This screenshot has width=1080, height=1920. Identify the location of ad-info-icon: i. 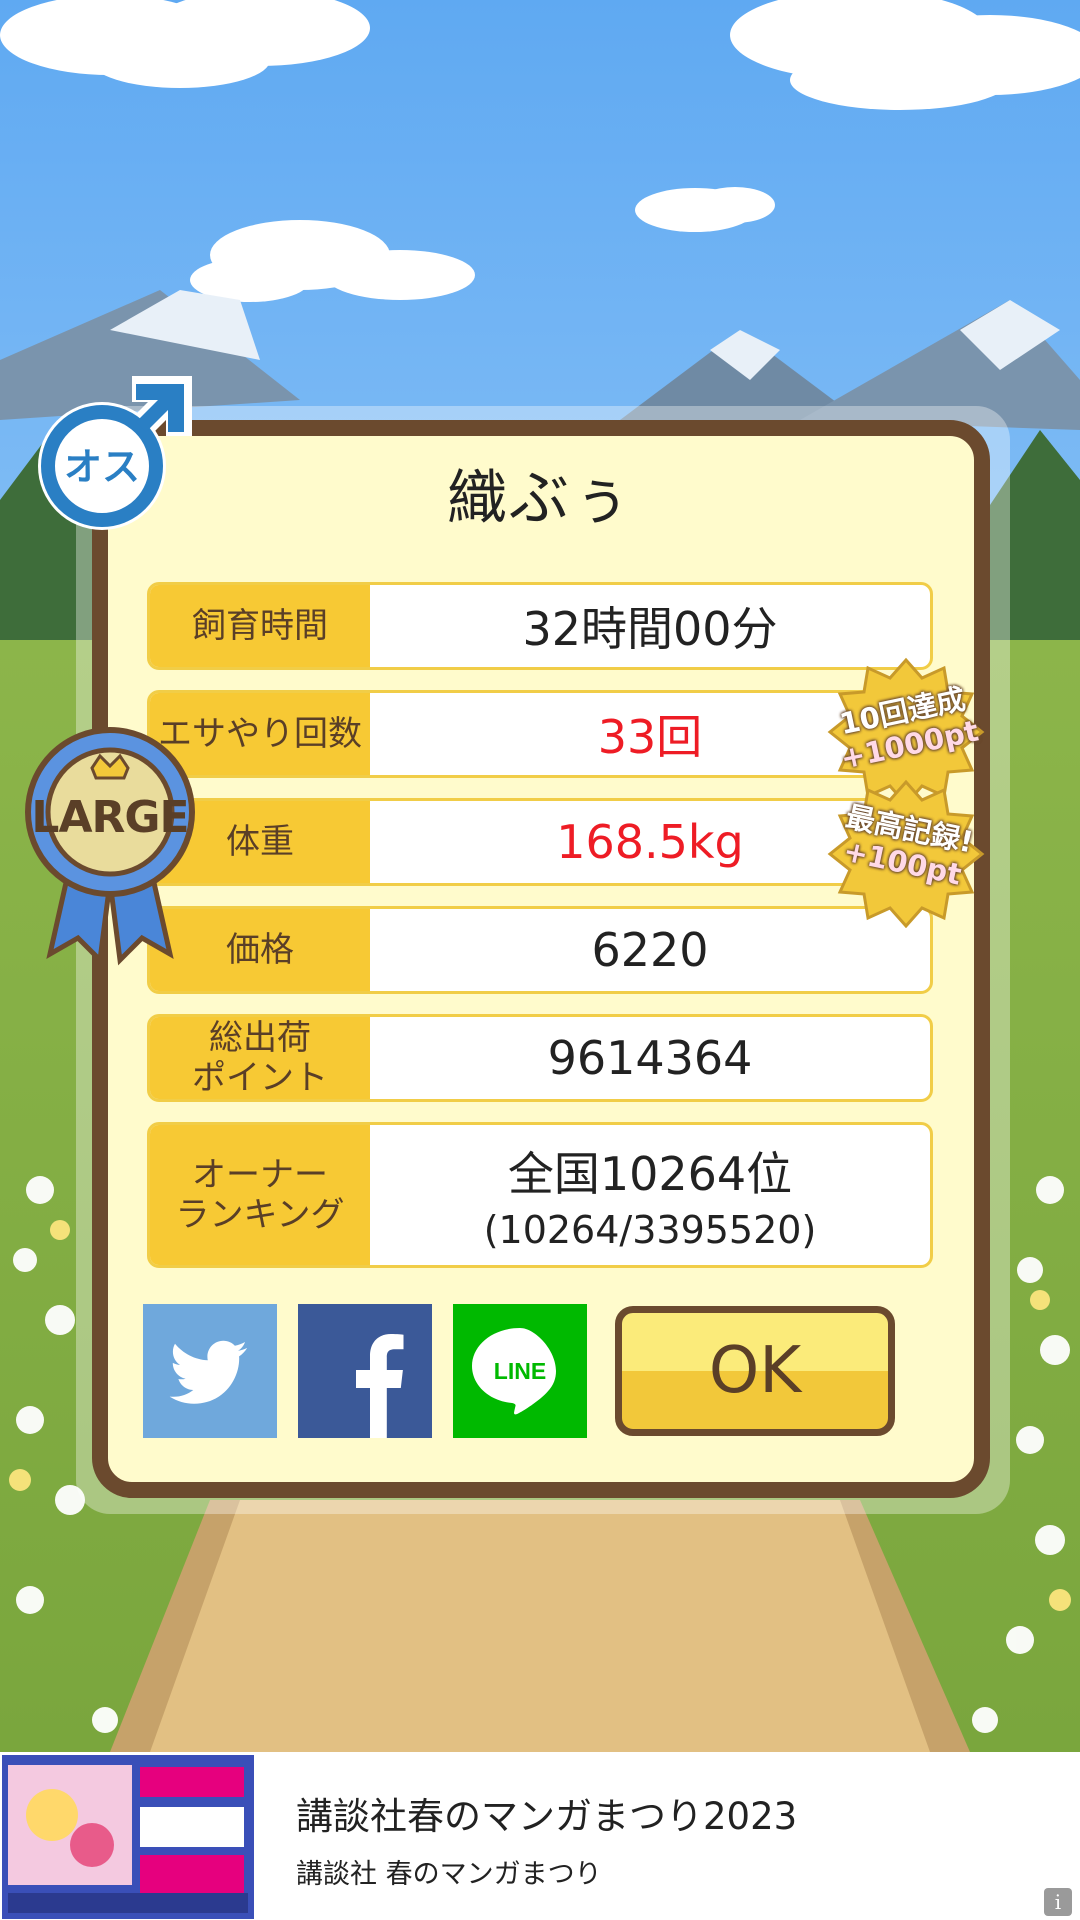
(1058, 1902).